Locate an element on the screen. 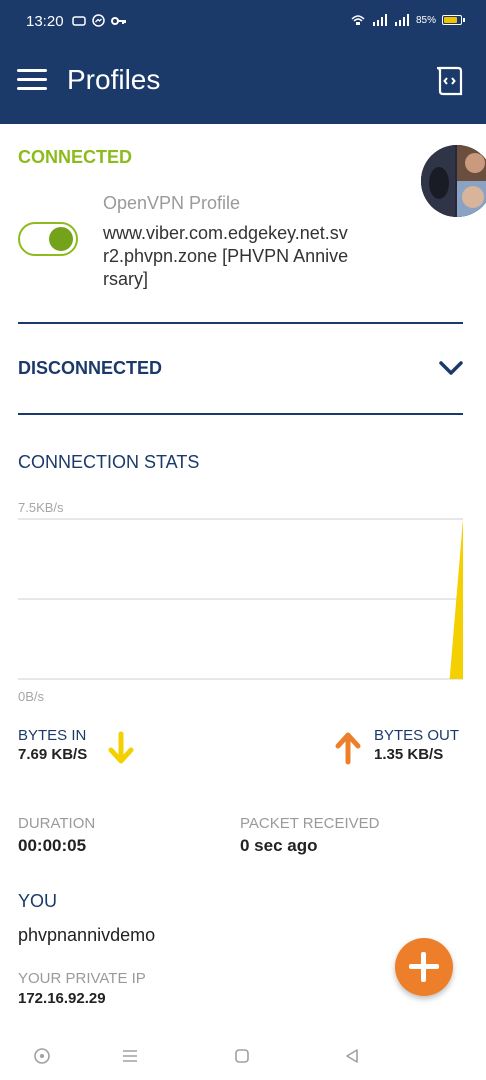  hamburger-menu-icon is located at coordinates (32, 81).